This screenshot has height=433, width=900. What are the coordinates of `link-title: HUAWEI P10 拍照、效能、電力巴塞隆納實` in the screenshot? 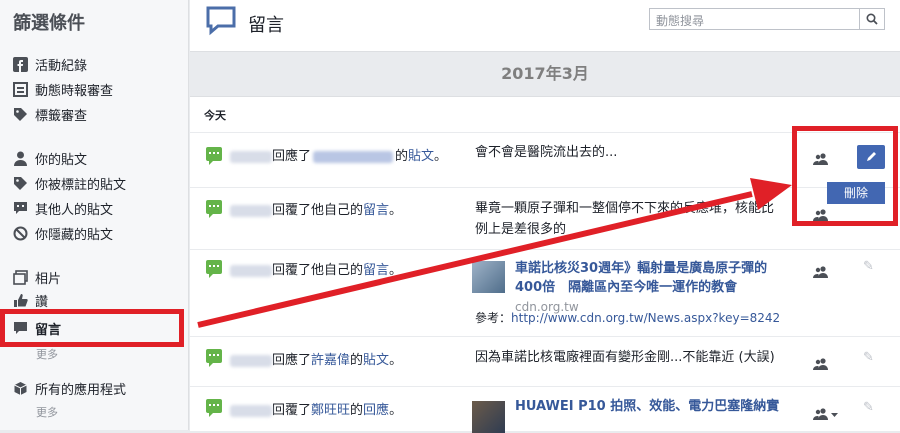 It's located at (652, 406).